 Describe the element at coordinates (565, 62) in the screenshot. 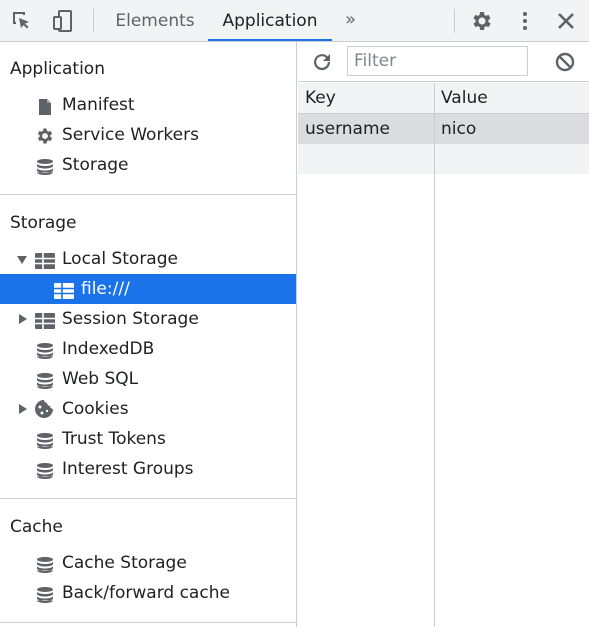

I see `clear-all-block-icon` at that location.